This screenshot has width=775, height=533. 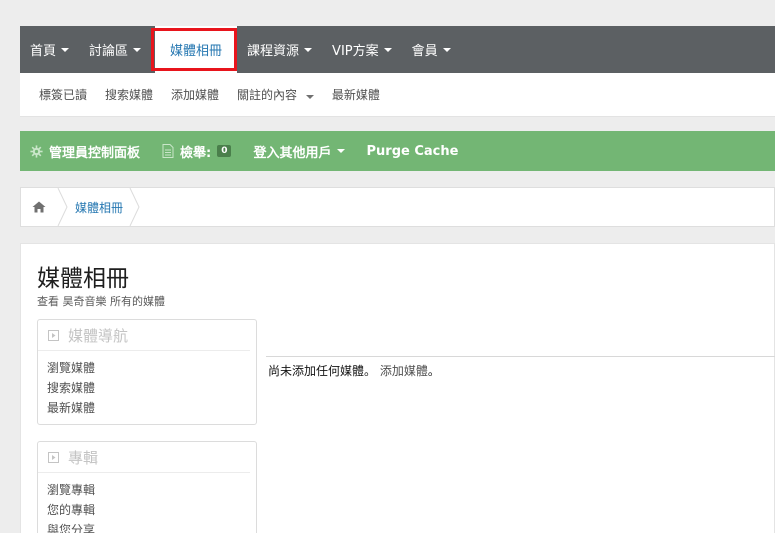 What do you see at coordinates (129, 94) in the screenshot?
I see `sub-link-search-media: 搜索媒體` at bounding box center [129, 94].